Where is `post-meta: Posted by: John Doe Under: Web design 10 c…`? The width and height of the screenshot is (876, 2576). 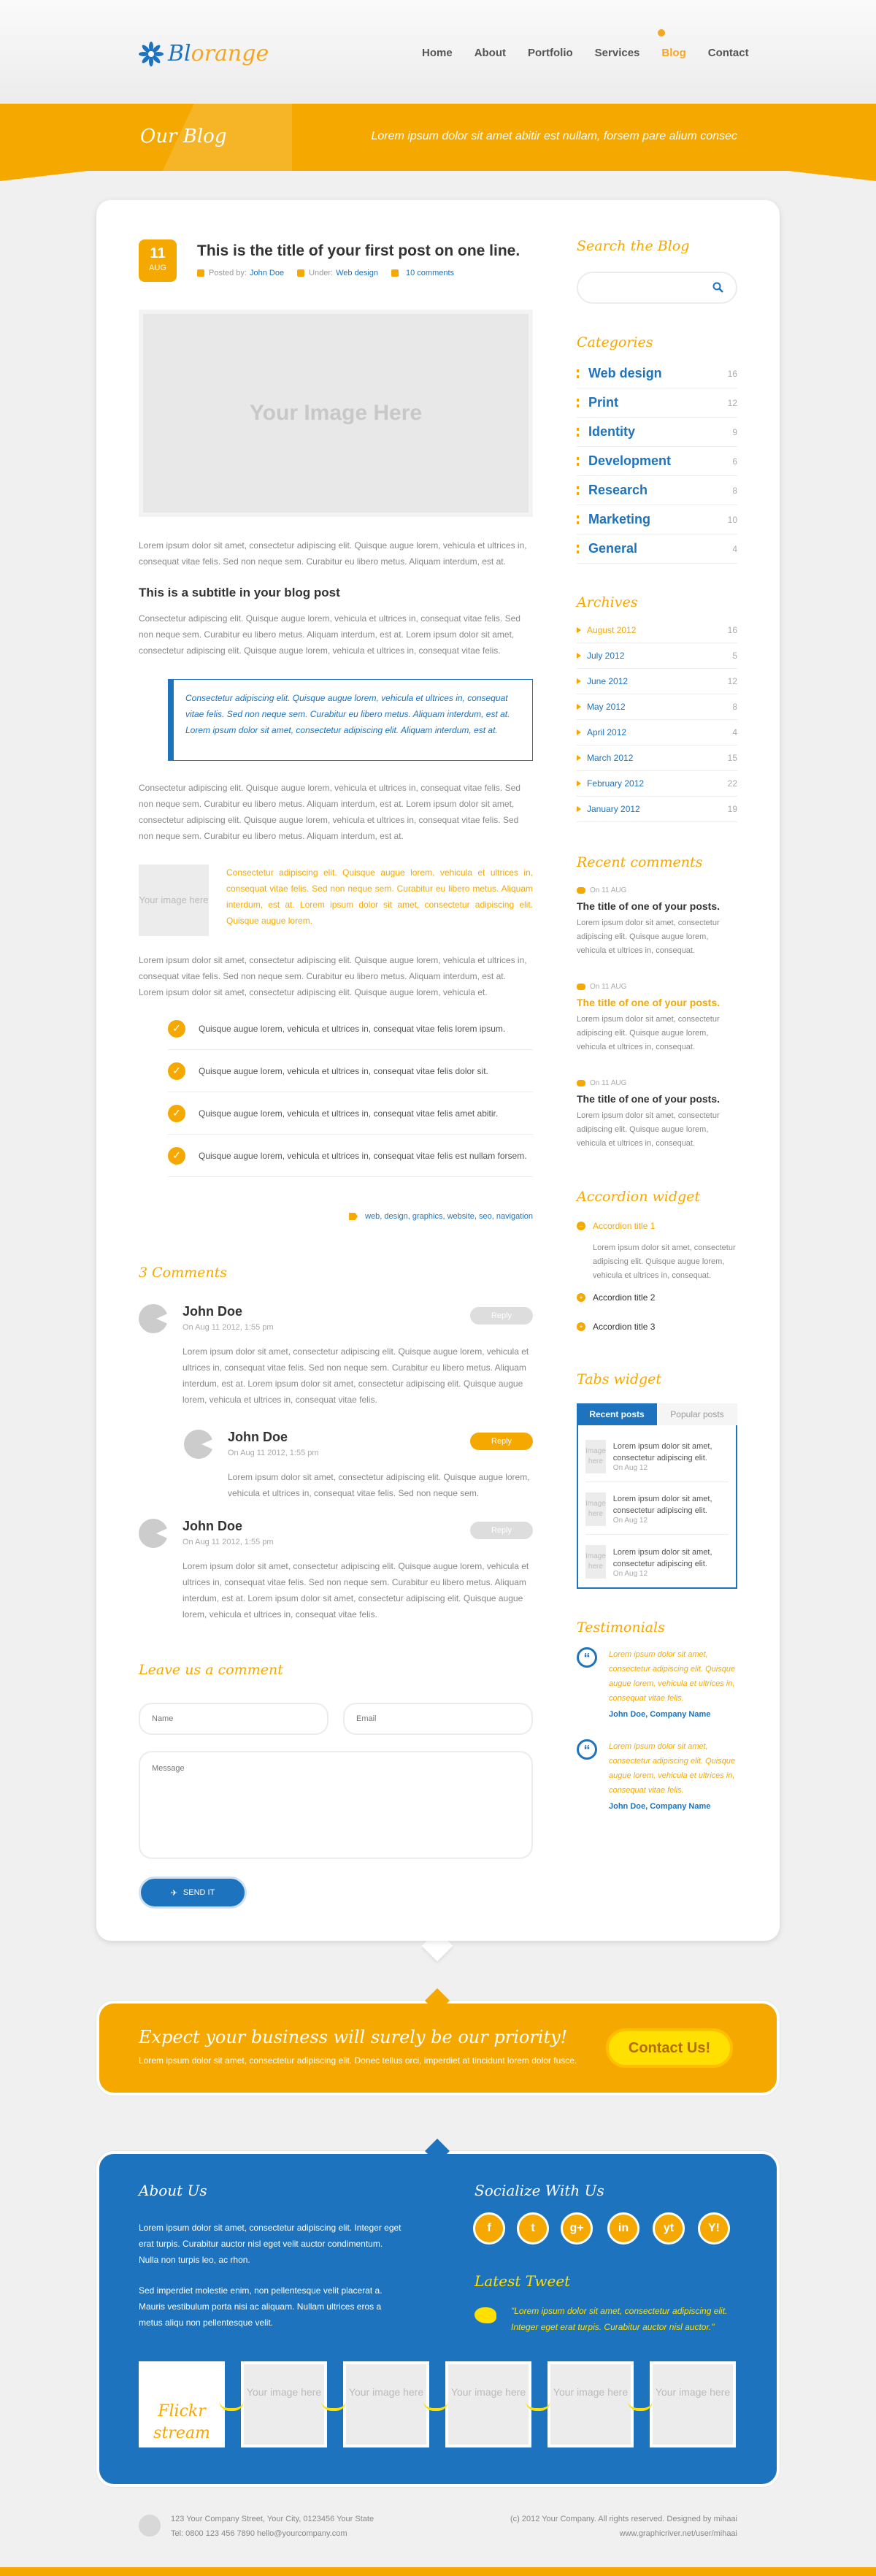 post-meta: Posted by: John Doe Under: Web design 10 c… is located at coordinates (332, 273).